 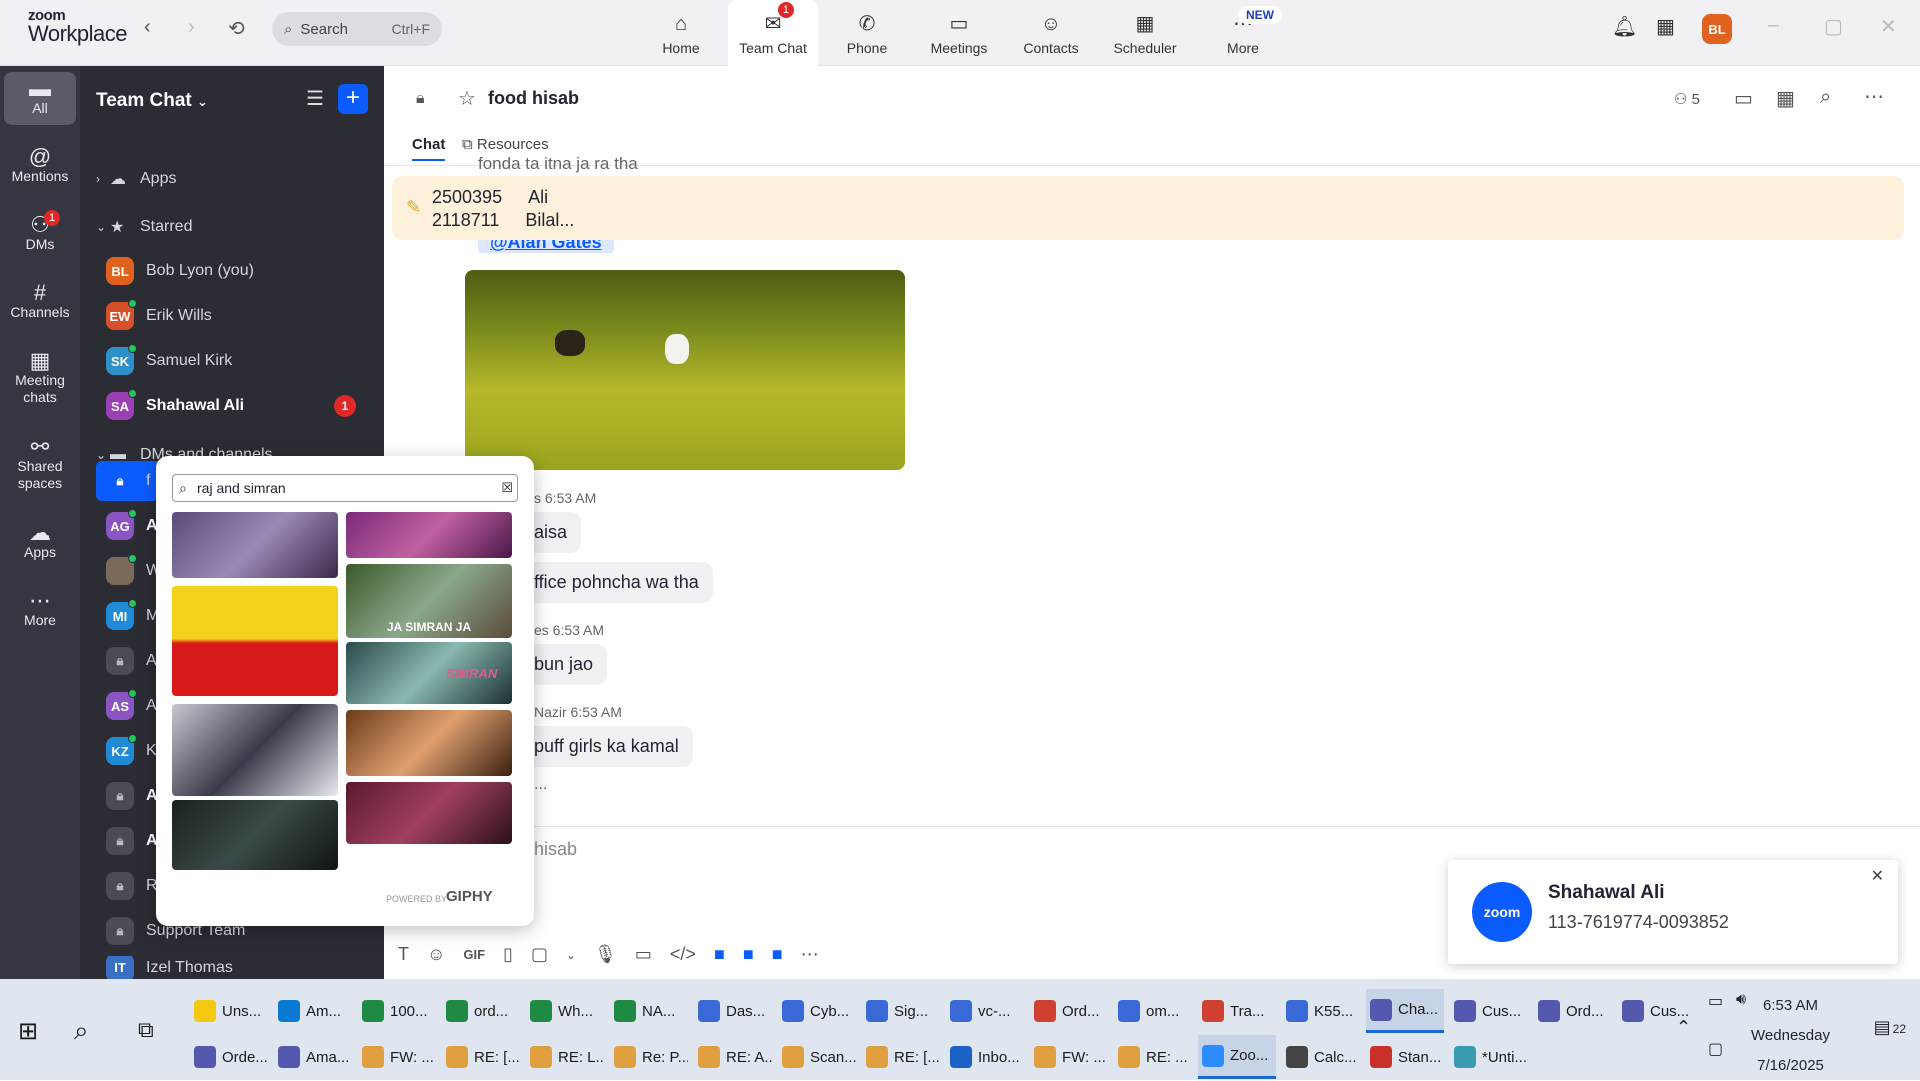 What do you see at coordinates (508, 954) in the screenshot?
I see `file-icon: ▯` at bounding box center [508, 954].